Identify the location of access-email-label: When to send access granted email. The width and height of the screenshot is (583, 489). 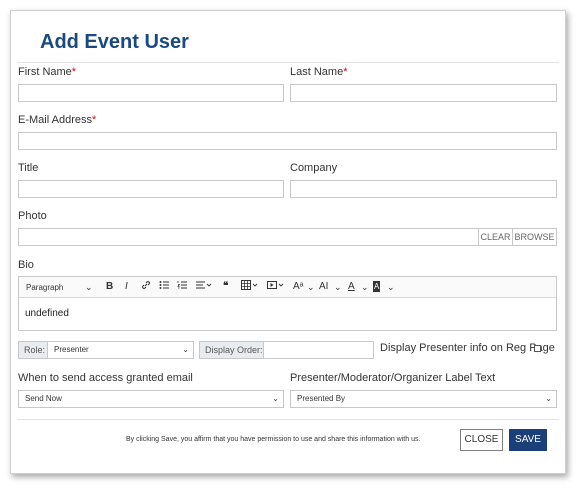
(105, 378).